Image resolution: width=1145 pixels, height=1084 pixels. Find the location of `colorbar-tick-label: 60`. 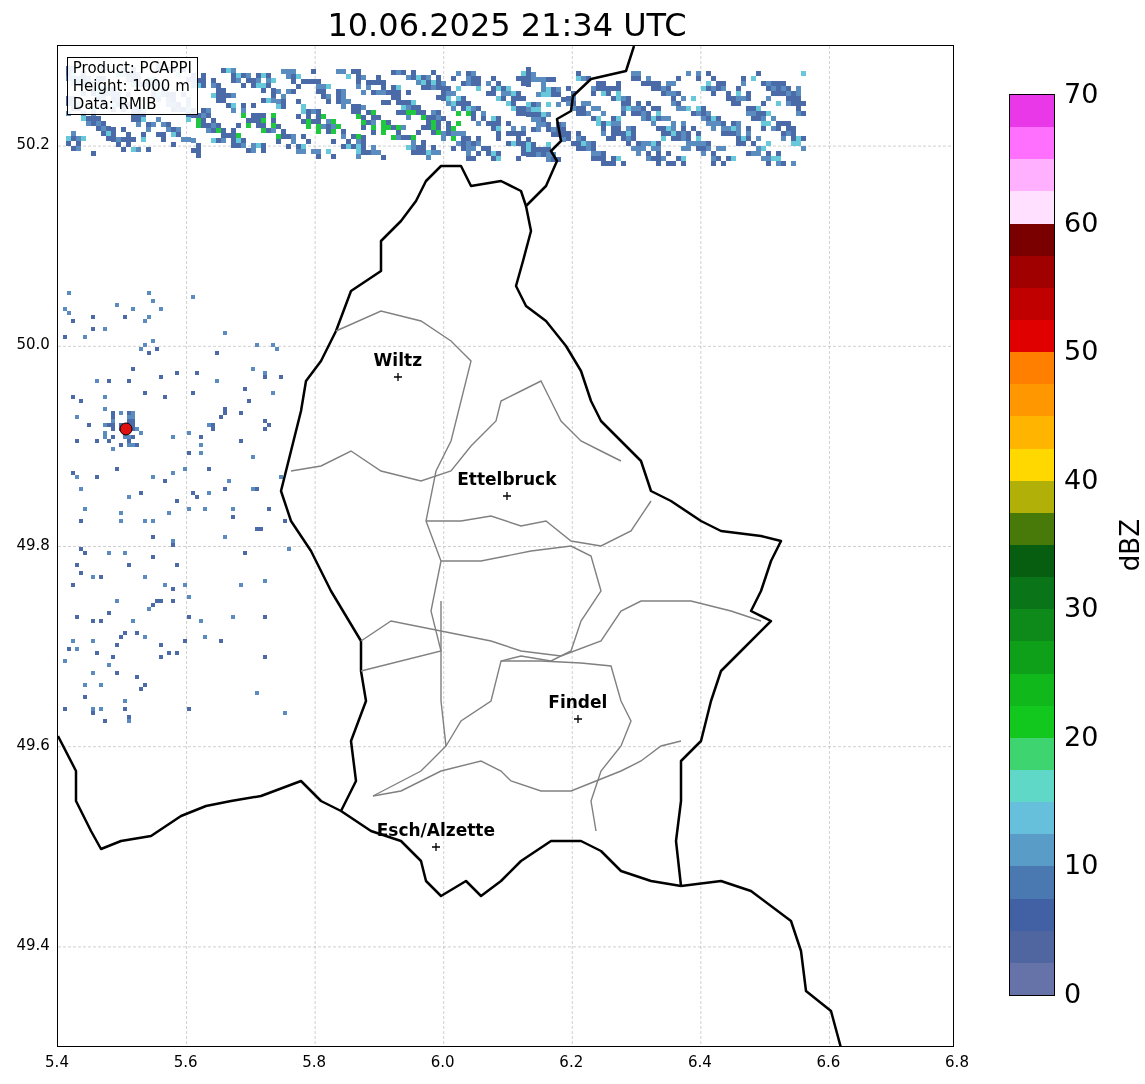

colorbar-tick-label: 60 is located at coordinates (1081, 222).